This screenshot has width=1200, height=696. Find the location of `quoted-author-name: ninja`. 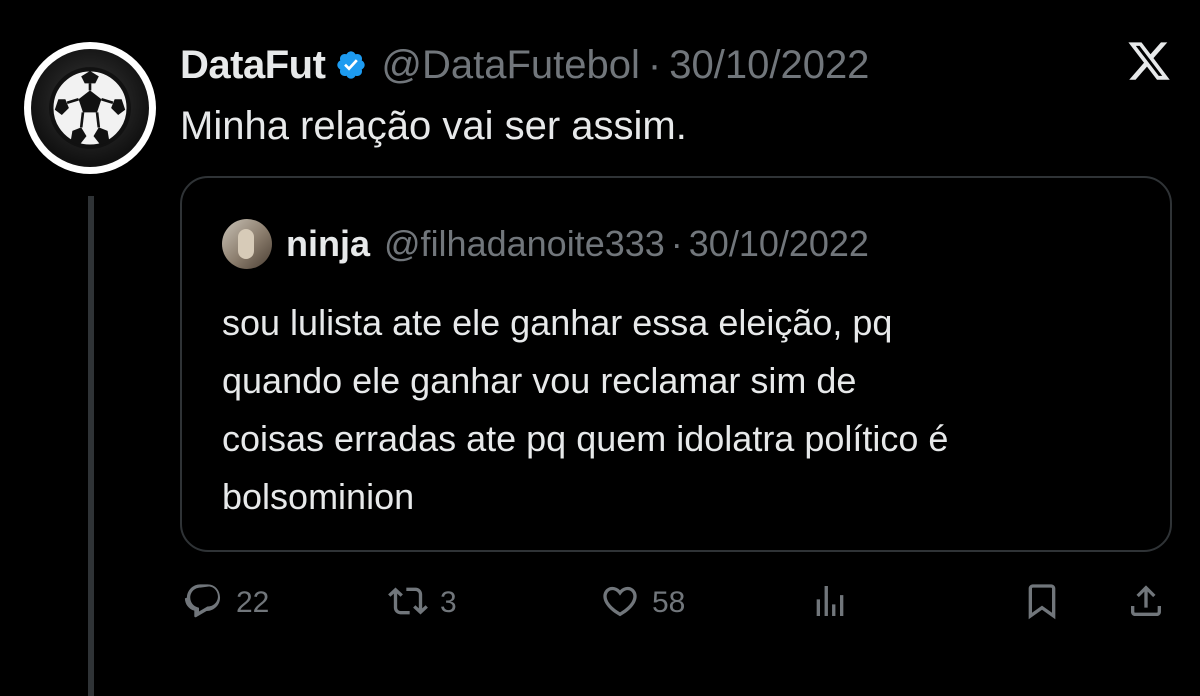

quoted-author-name: ninja is located at coordinates (328, 243).